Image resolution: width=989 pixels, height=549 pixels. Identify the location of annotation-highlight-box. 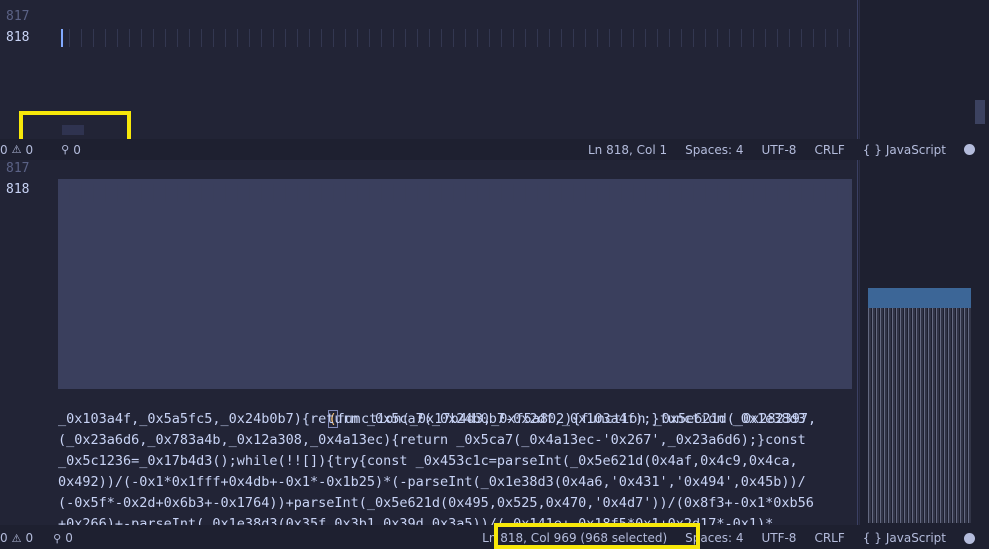
(597, 536).